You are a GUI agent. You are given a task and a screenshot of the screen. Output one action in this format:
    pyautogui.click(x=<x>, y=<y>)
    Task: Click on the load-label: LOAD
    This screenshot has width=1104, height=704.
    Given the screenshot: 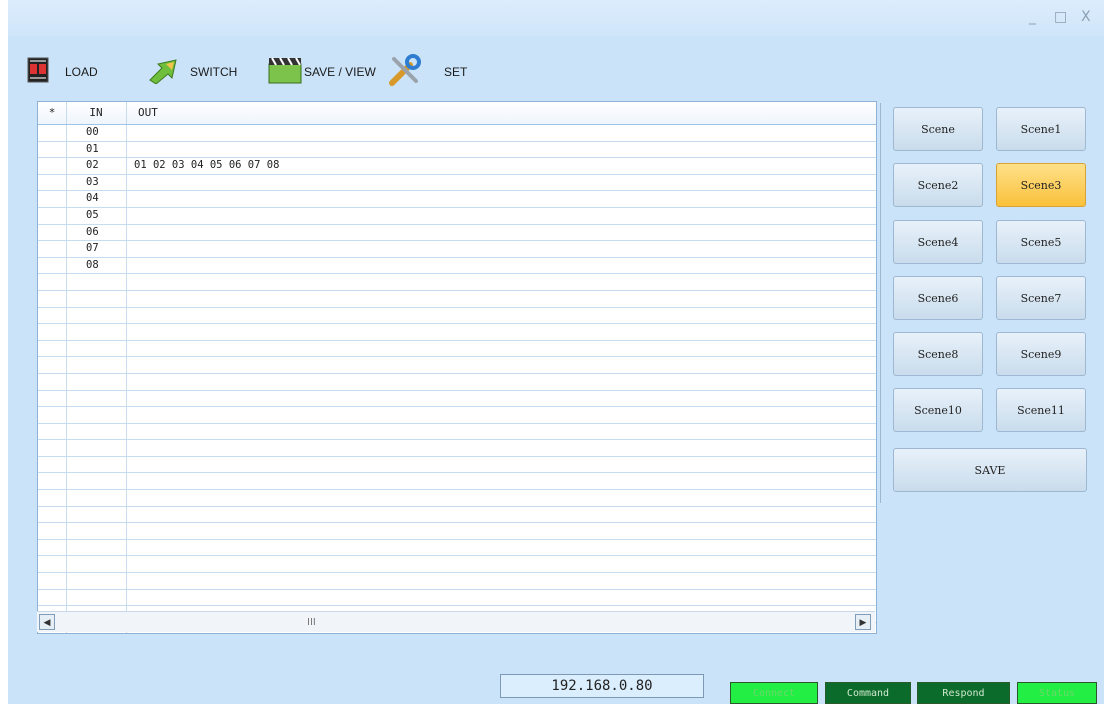 What is the action you would take?
    pyautogui.click(x=81, y=72)
    